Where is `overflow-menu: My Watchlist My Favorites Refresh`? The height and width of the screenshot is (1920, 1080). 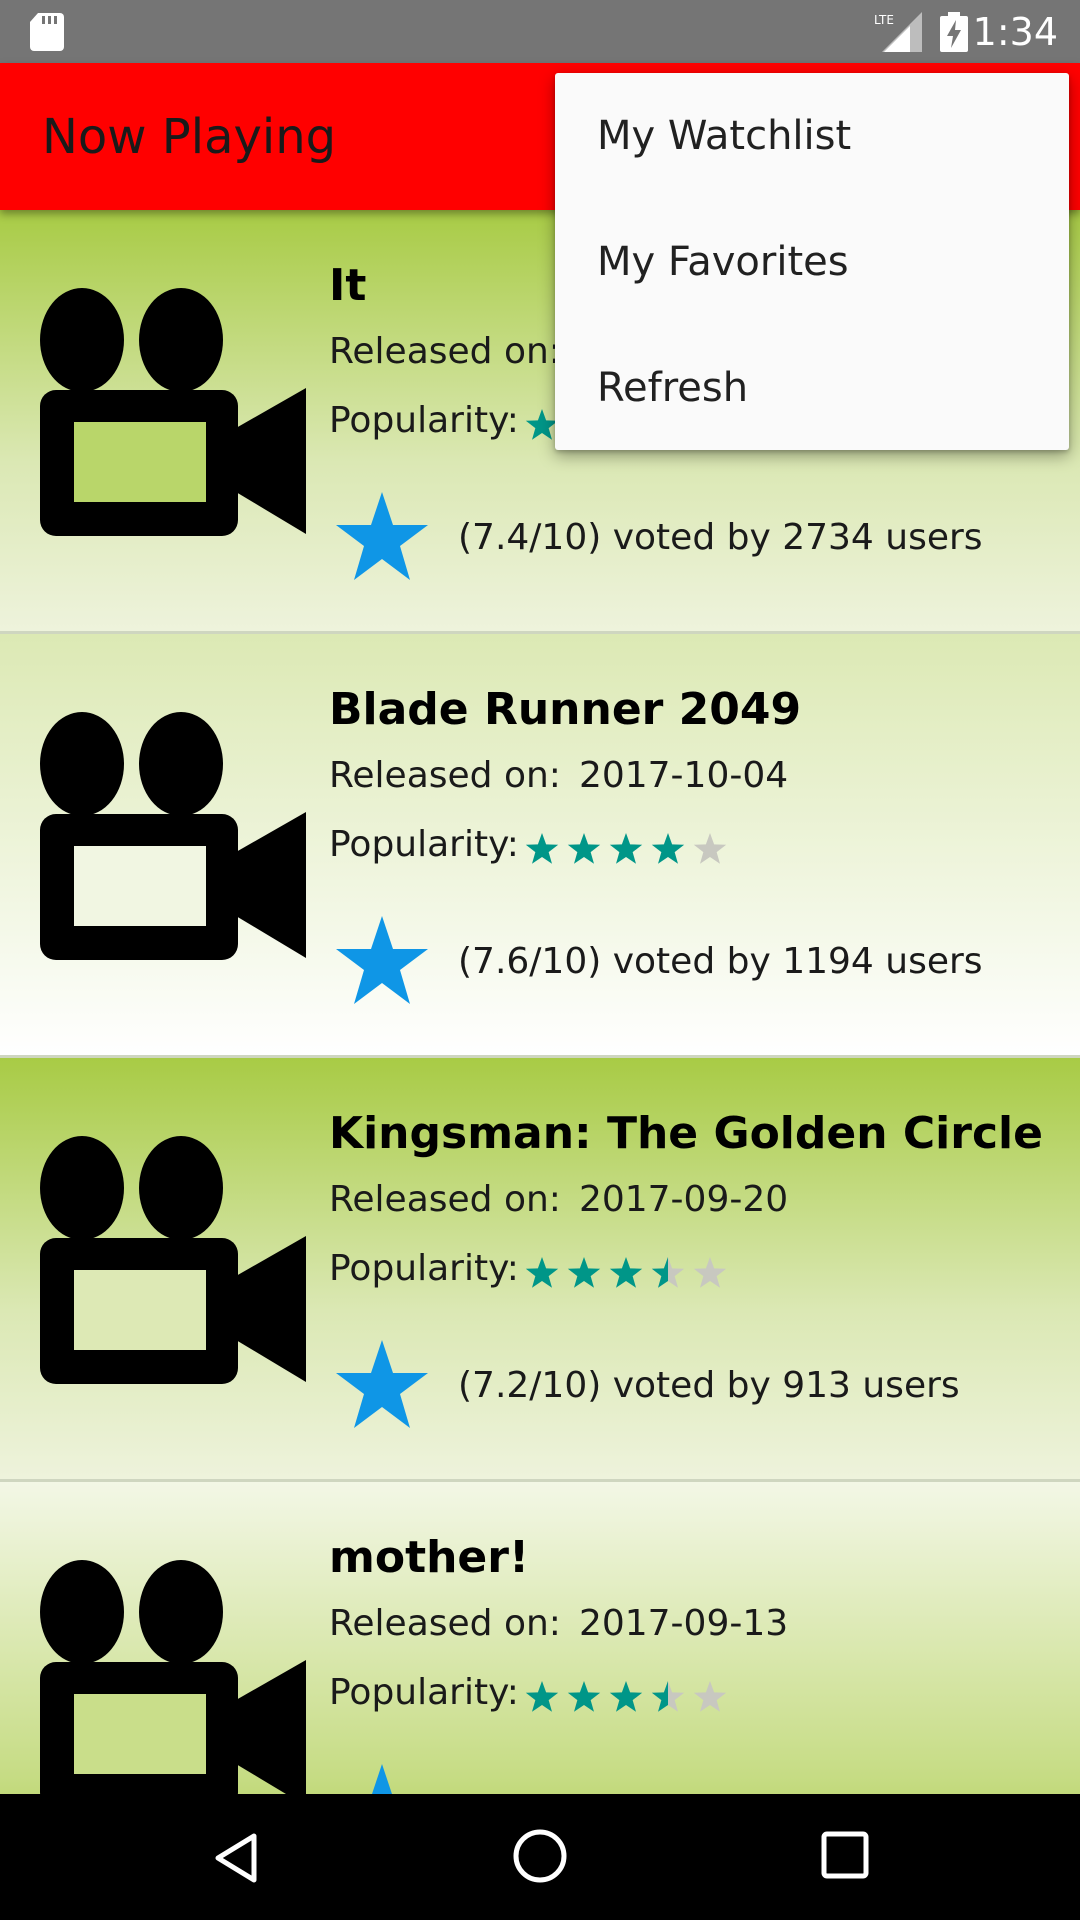
overflow-menu: My Watchlist My Favorites Refresh is located at coordinates (812, 261).